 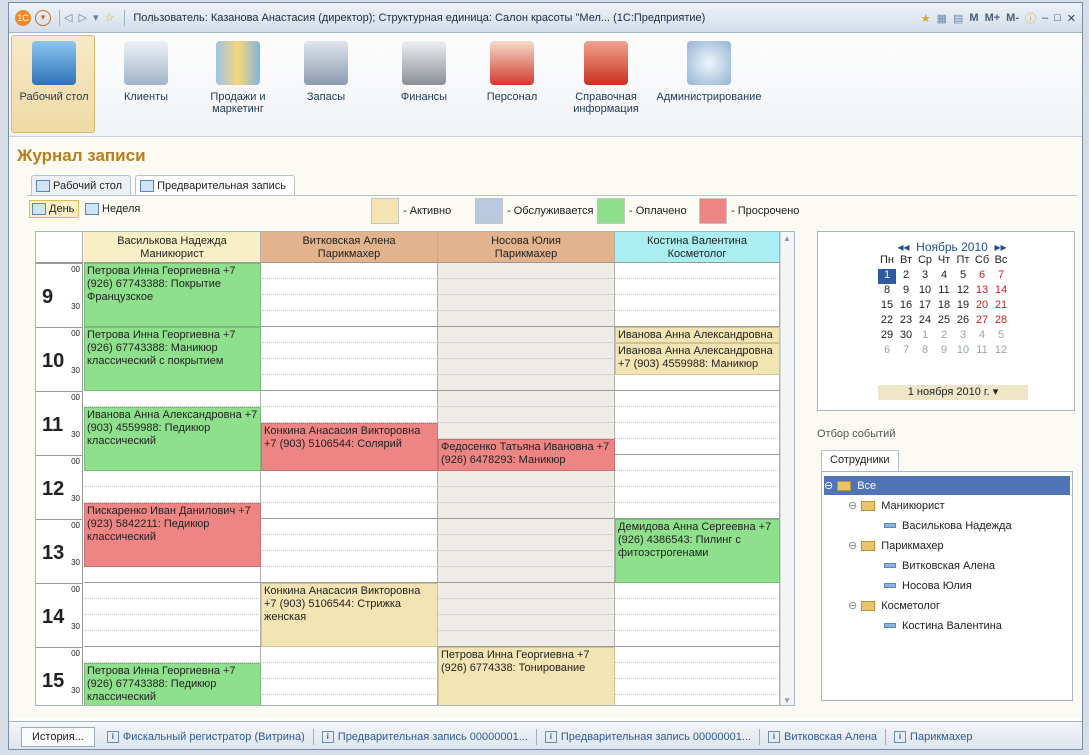 I want to click on history-dropdown-icon: ▾, so click(x=96, y=17).